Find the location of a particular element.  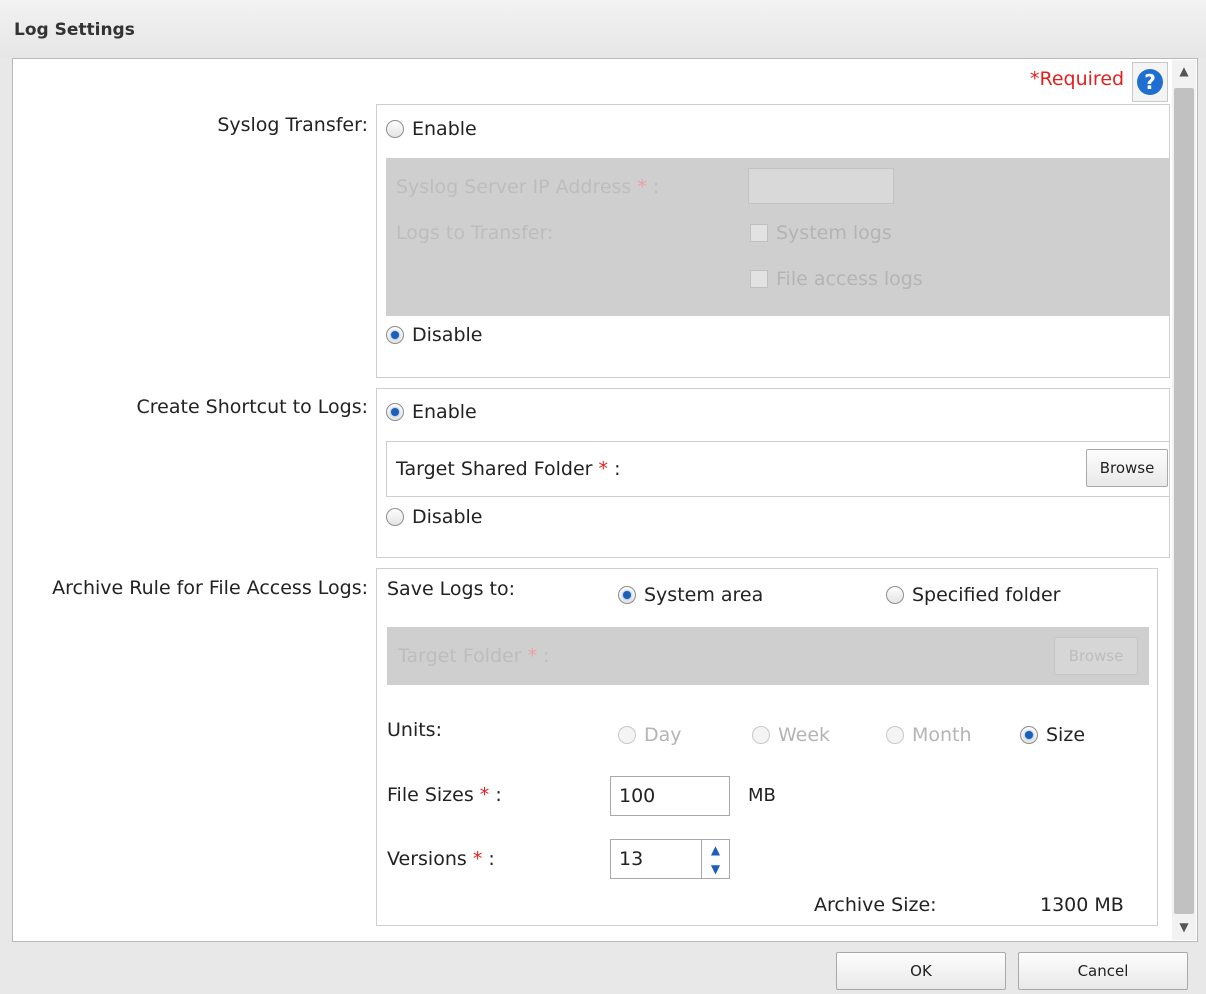

shortcut-browse-button: Browse is located at coordinates (1127, 468).